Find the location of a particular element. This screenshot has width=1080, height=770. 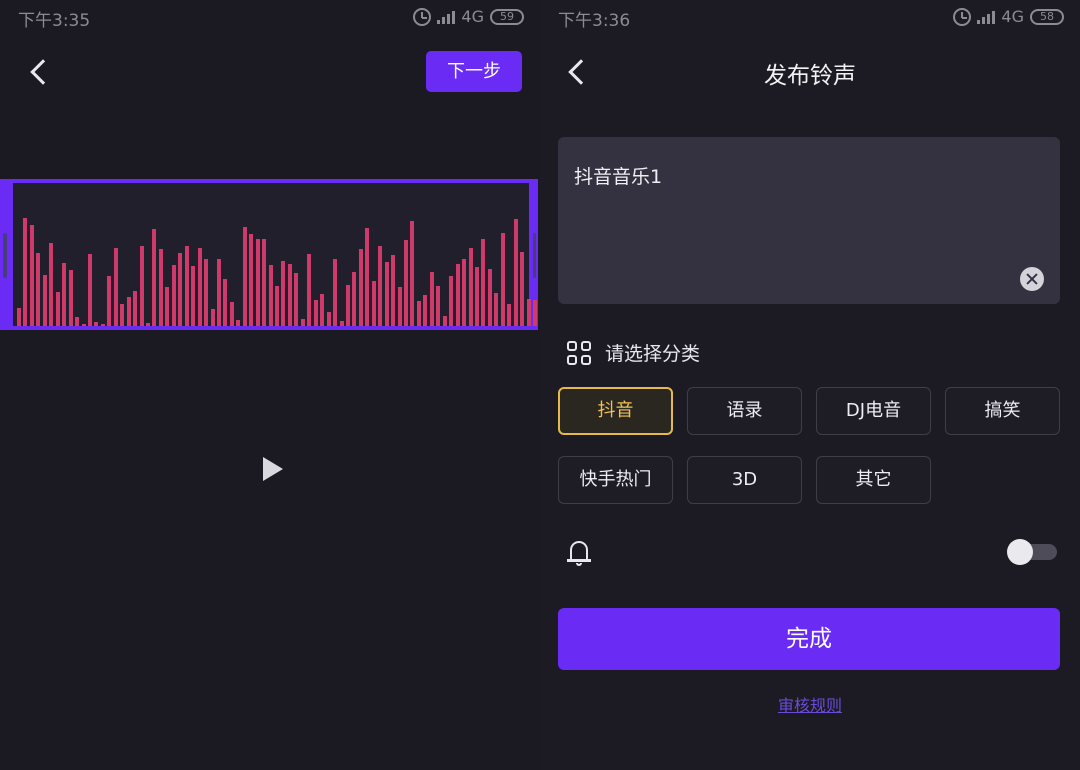

next-step-button: 下一步 is located at coordinates (474, 71).